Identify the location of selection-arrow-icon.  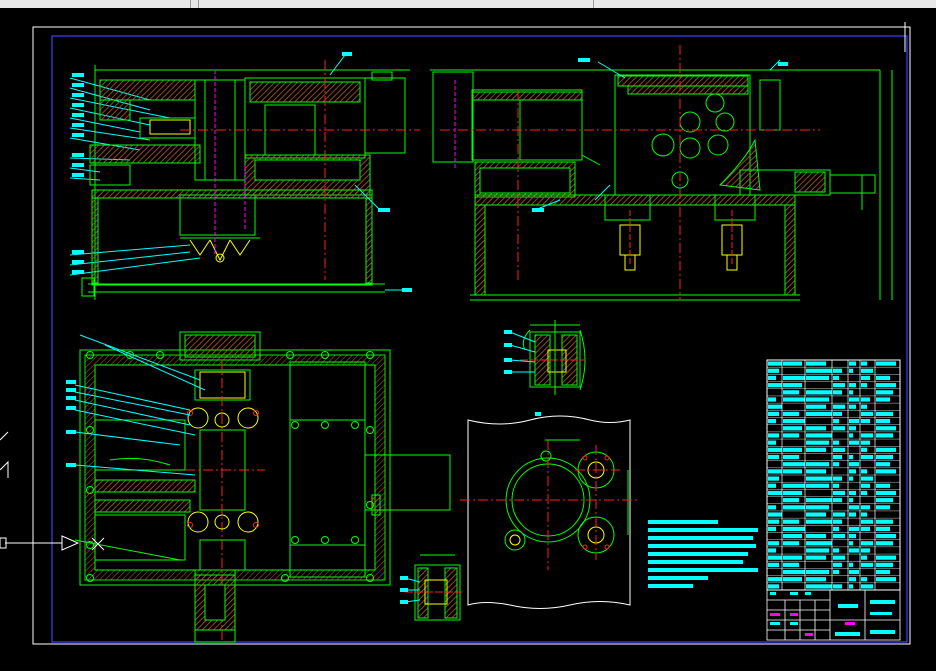
(40, 543).